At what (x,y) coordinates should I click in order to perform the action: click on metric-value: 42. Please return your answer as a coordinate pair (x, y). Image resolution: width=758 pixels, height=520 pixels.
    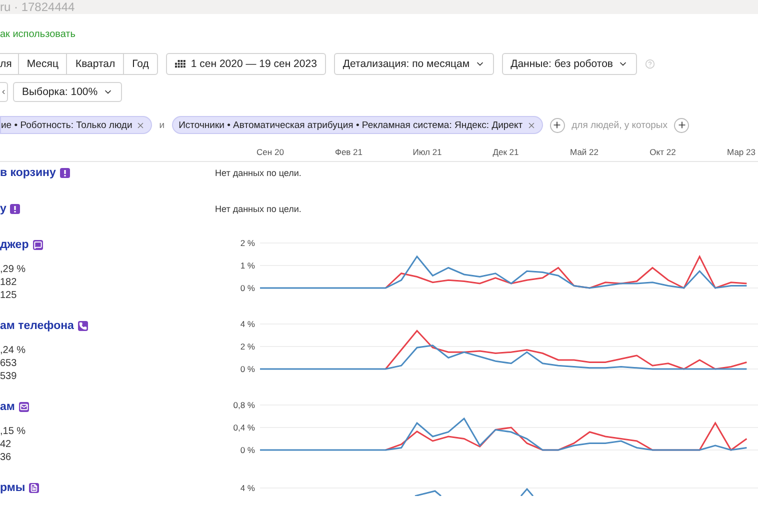
    Looking at the image, I should click on (6, 444).